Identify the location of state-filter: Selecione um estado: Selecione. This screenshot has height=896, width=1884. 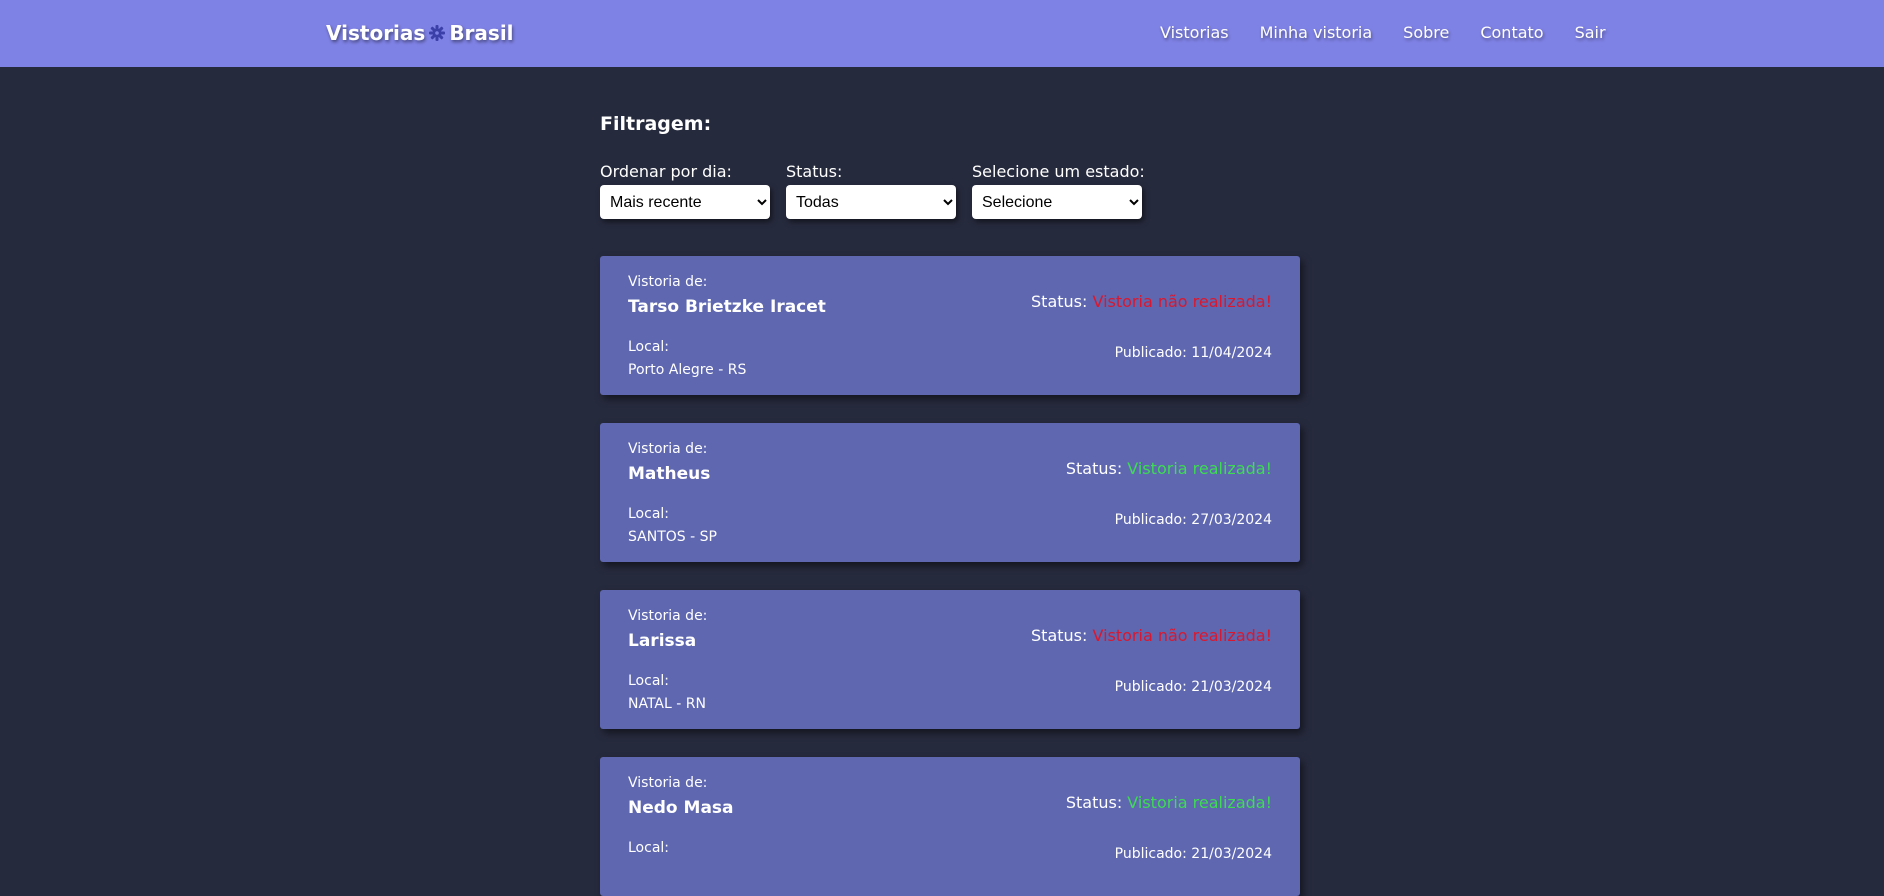
(1058, 190).